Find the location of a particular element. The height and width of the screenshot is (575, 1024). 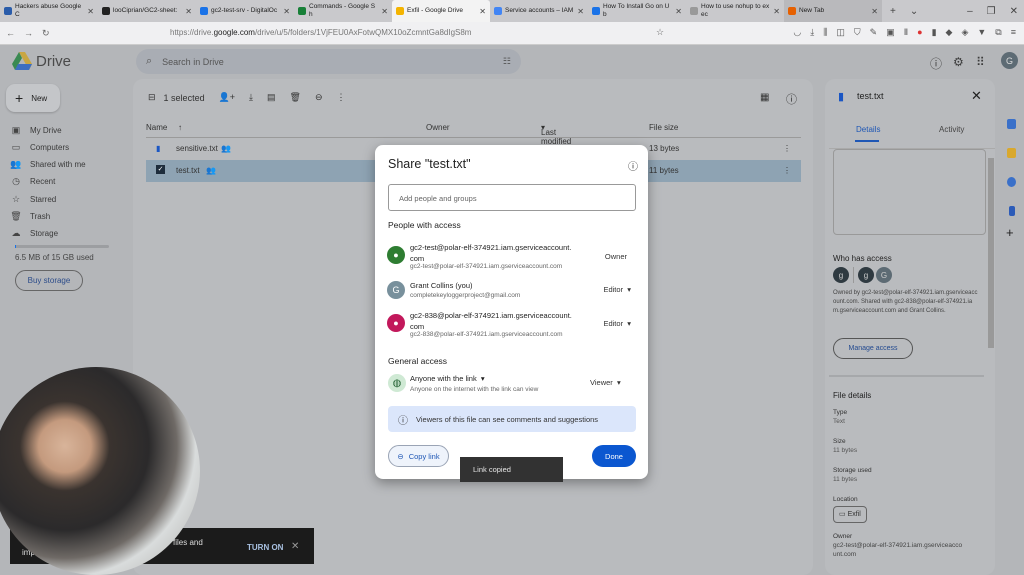

tab-details: Details is located at coordinates (868, 129).